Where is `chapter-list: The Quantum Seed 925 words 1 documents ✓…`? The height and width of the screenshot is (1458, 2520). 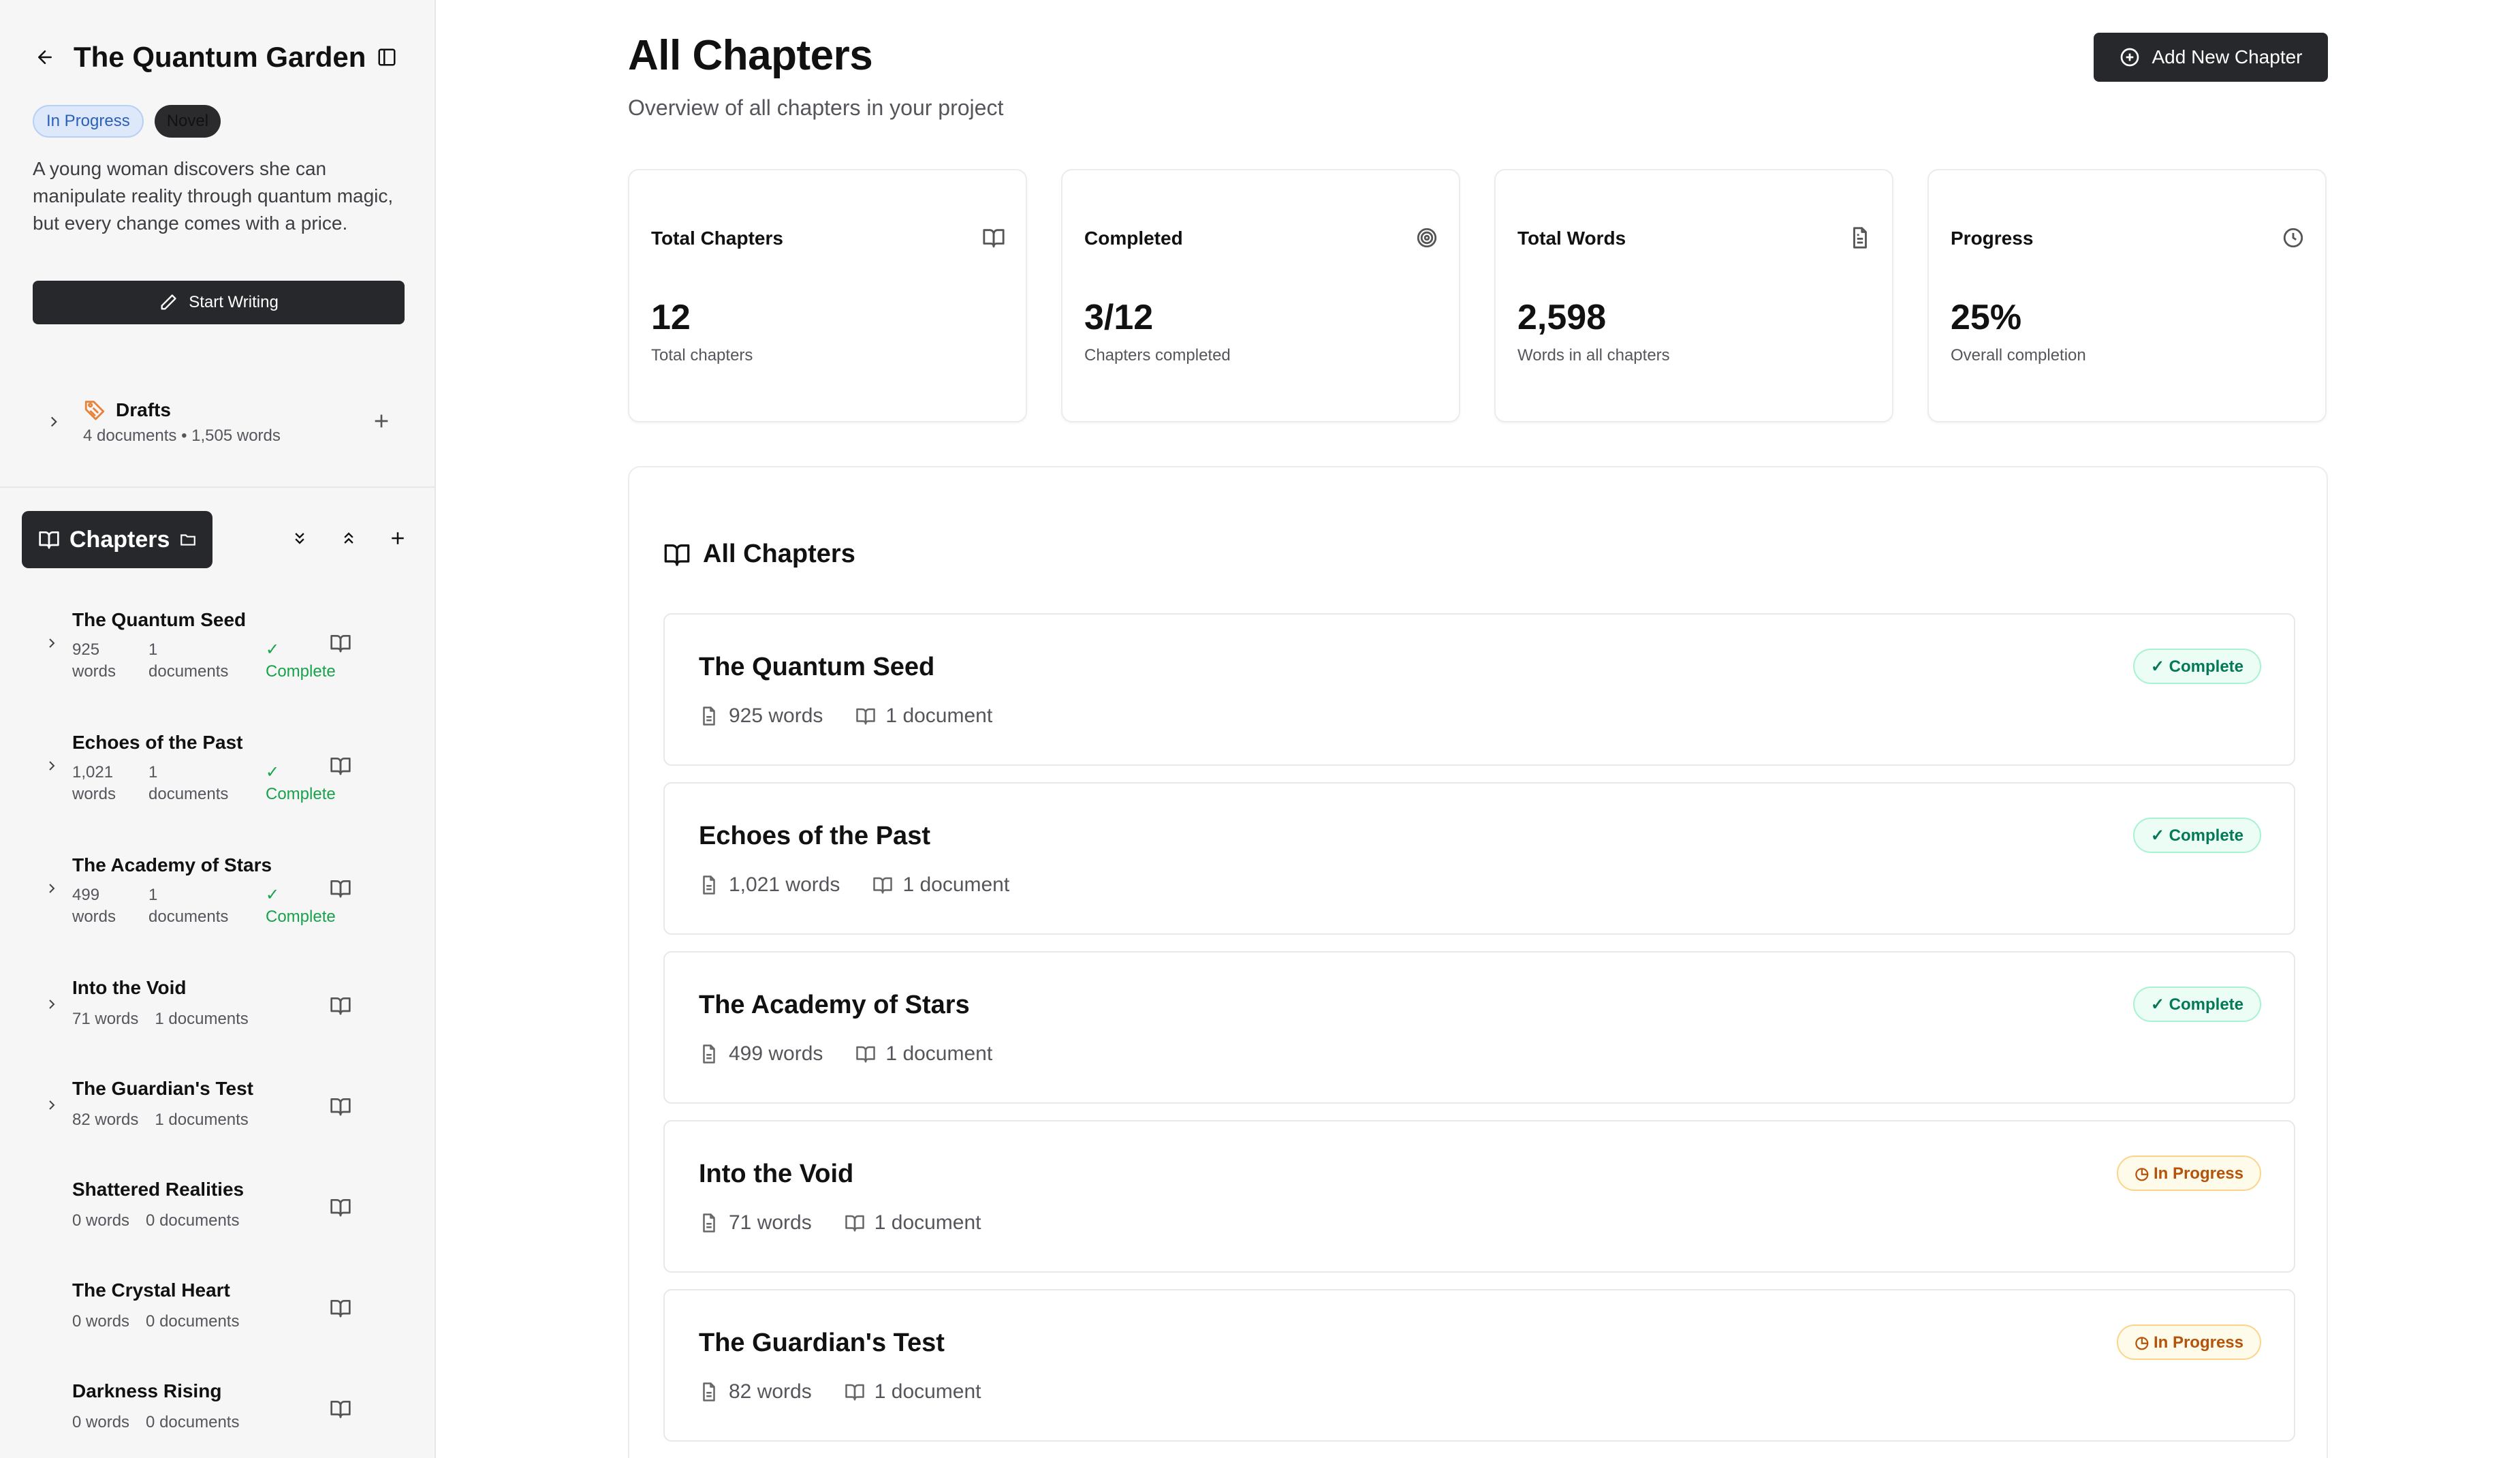
chapter-list: The Quantum Seed 925 words 1 documents ✓… is located at coordinates (218, 1022).